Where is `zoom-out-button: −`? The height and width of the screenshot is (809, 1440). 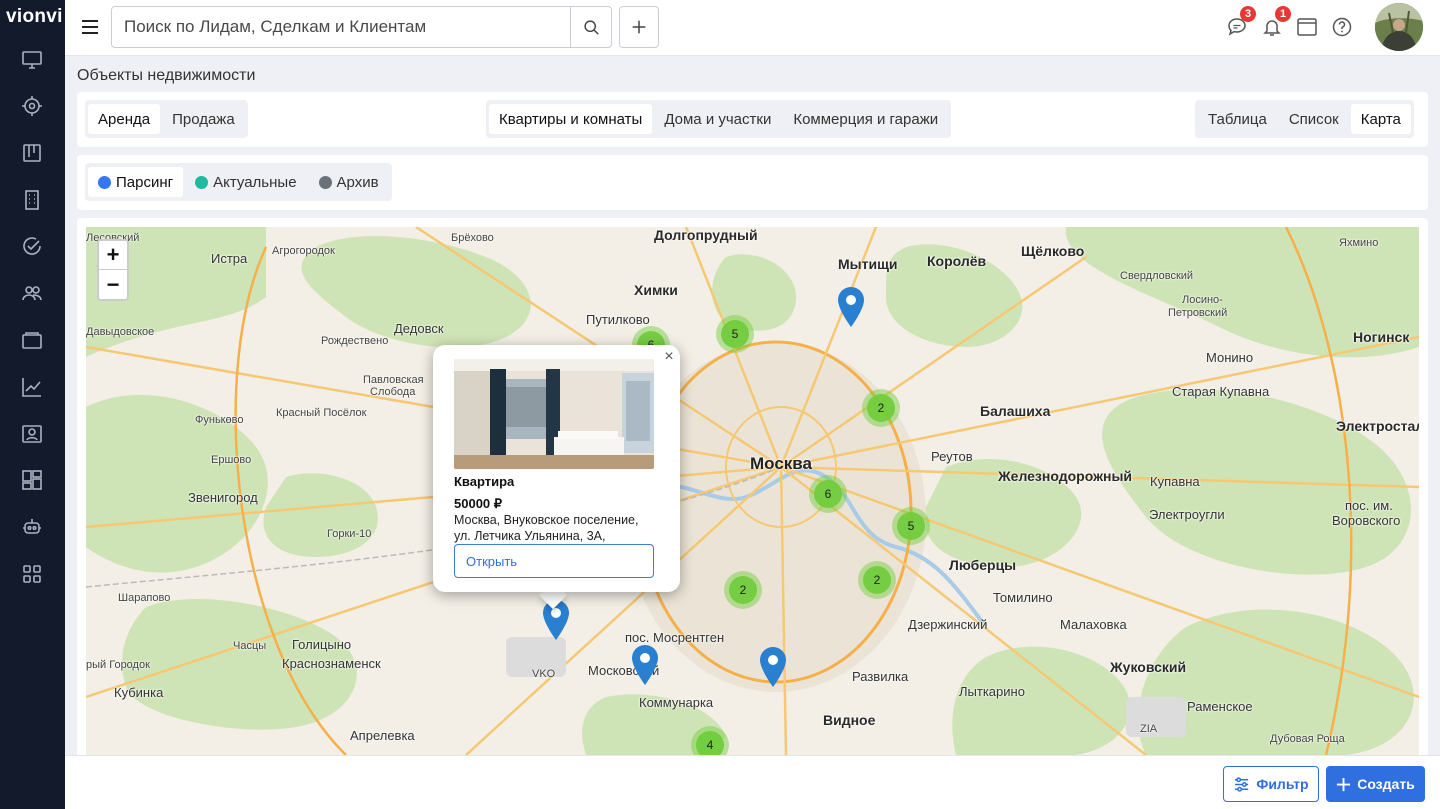 zoom-out-button: − is located at coordinates (113, 284).